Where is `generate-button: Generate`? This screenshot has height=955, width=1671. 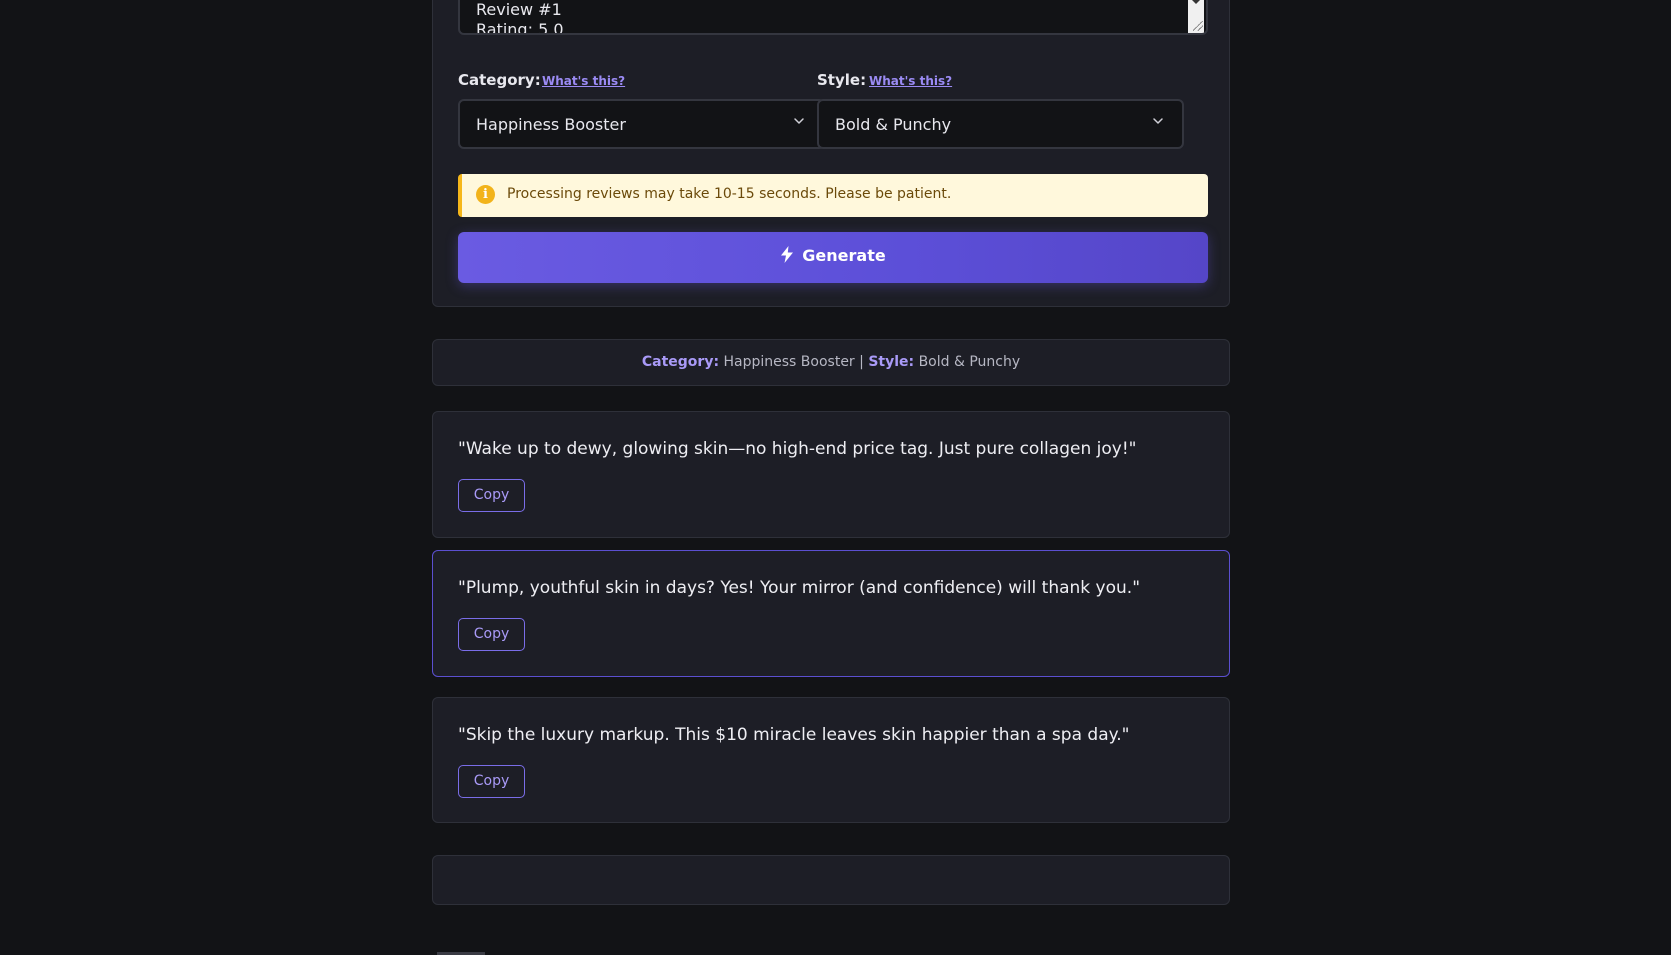 generate-button: Generate is located at coordinates (833, 257).